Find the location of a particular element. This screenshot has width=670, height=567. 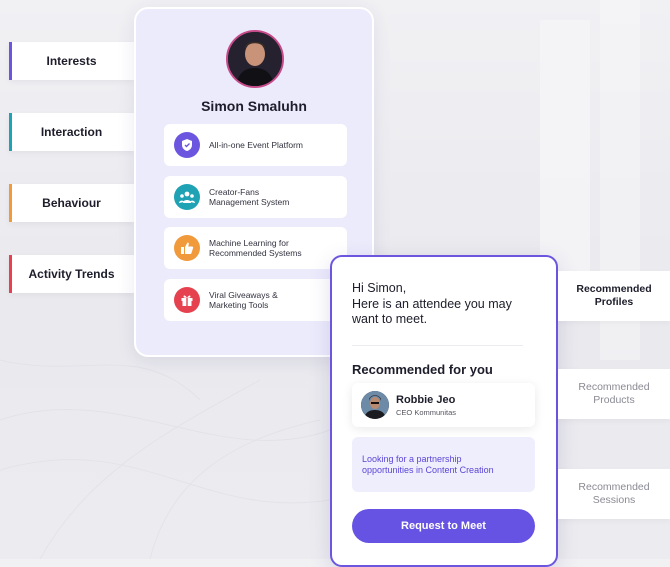

interest-line: opportunities in Content Creation is located at coordinates (428, 469).